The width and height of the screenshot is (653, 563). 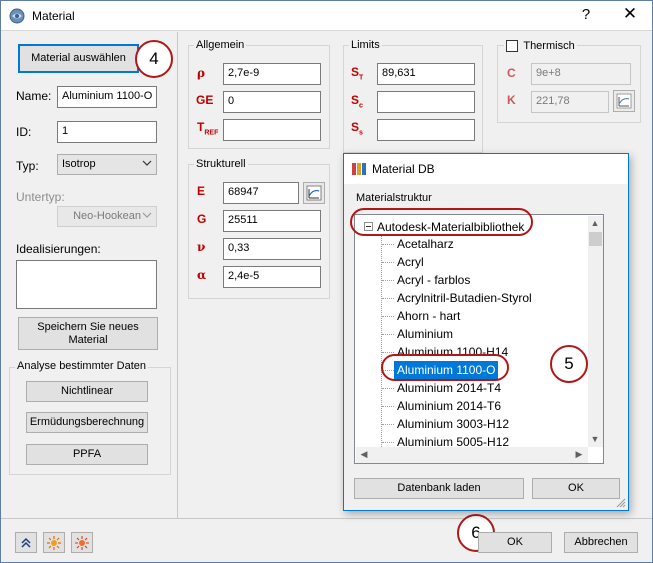 What do you see at coordinates (549, 45) in the screenshot?
I see `thermal-group-title: Thermisch` at bounding box center [549, 45].